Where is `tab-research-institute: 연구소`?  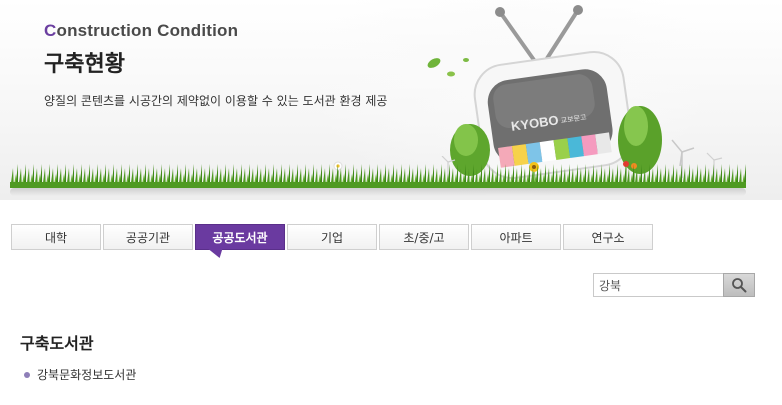
tab-research-institute: 연구소 is located at coordinates (608, 237).